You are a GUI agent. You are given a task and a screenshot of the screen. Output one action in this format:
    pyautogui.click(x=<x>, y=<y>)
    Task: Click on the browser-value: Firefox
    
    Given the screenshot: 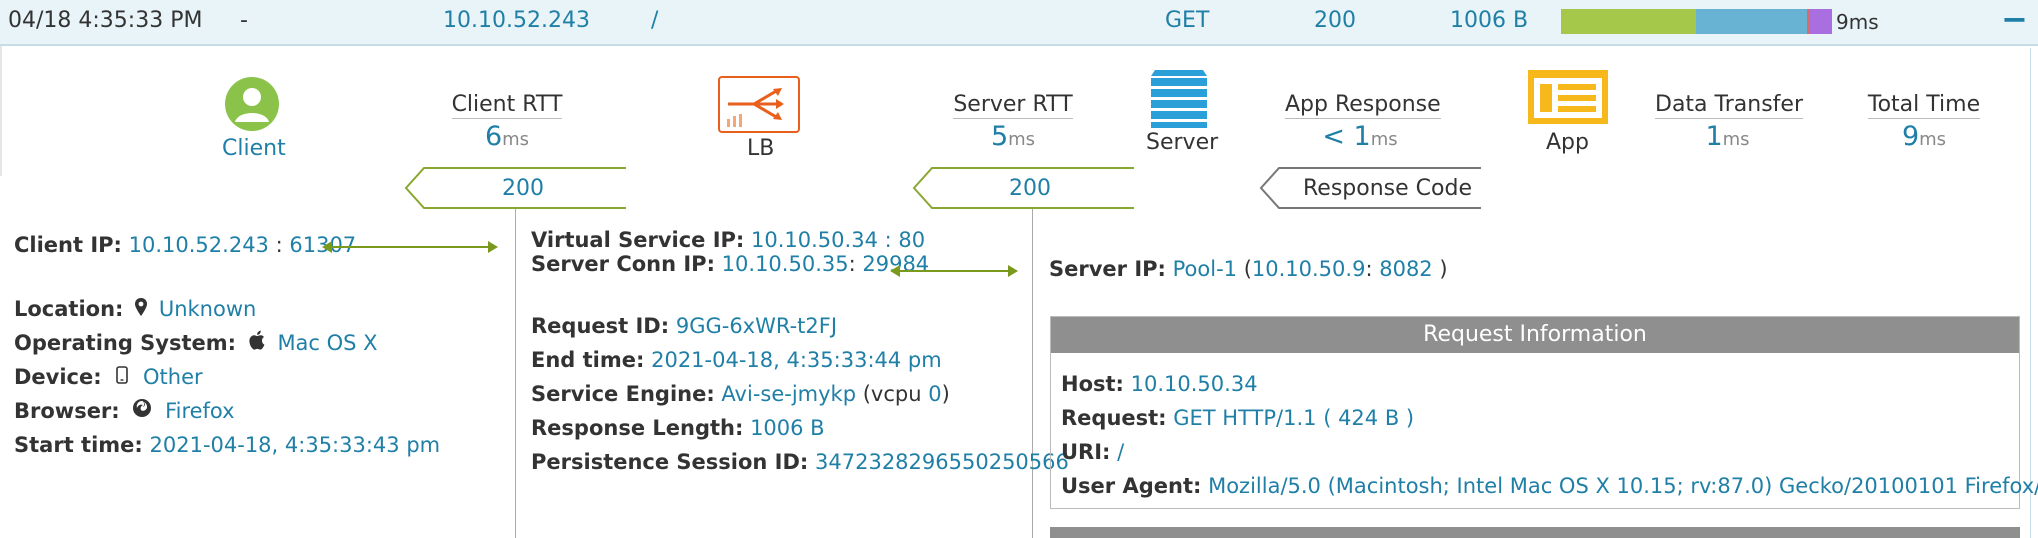 What is the action you would take?
    pyautogui.click(x=200, y=411)
    